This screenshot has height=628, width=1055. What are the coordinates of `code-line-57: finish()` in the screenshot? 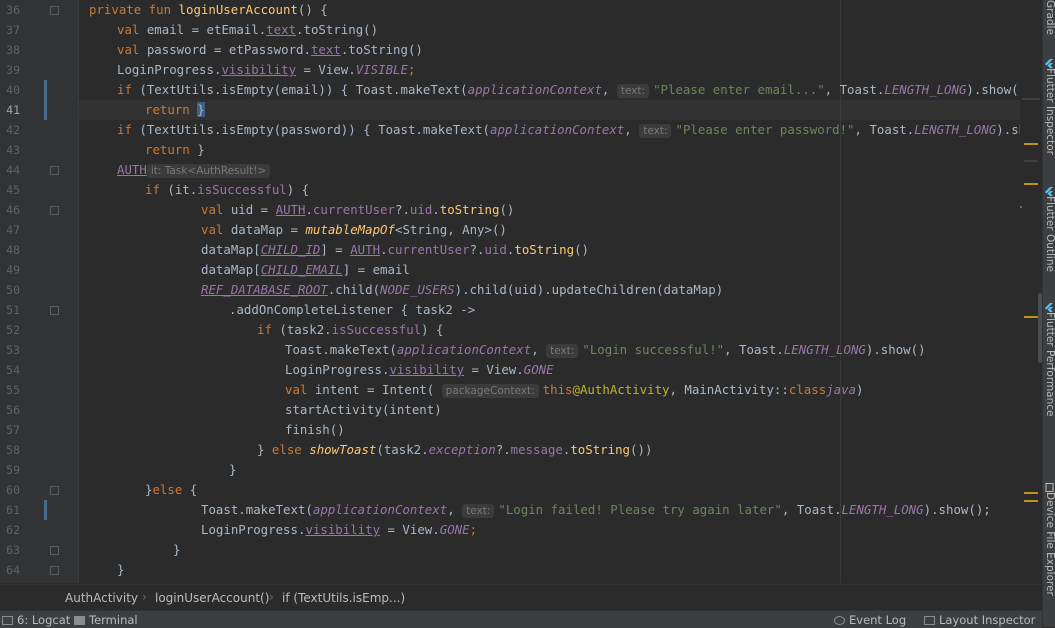 It's located at (315, 430).